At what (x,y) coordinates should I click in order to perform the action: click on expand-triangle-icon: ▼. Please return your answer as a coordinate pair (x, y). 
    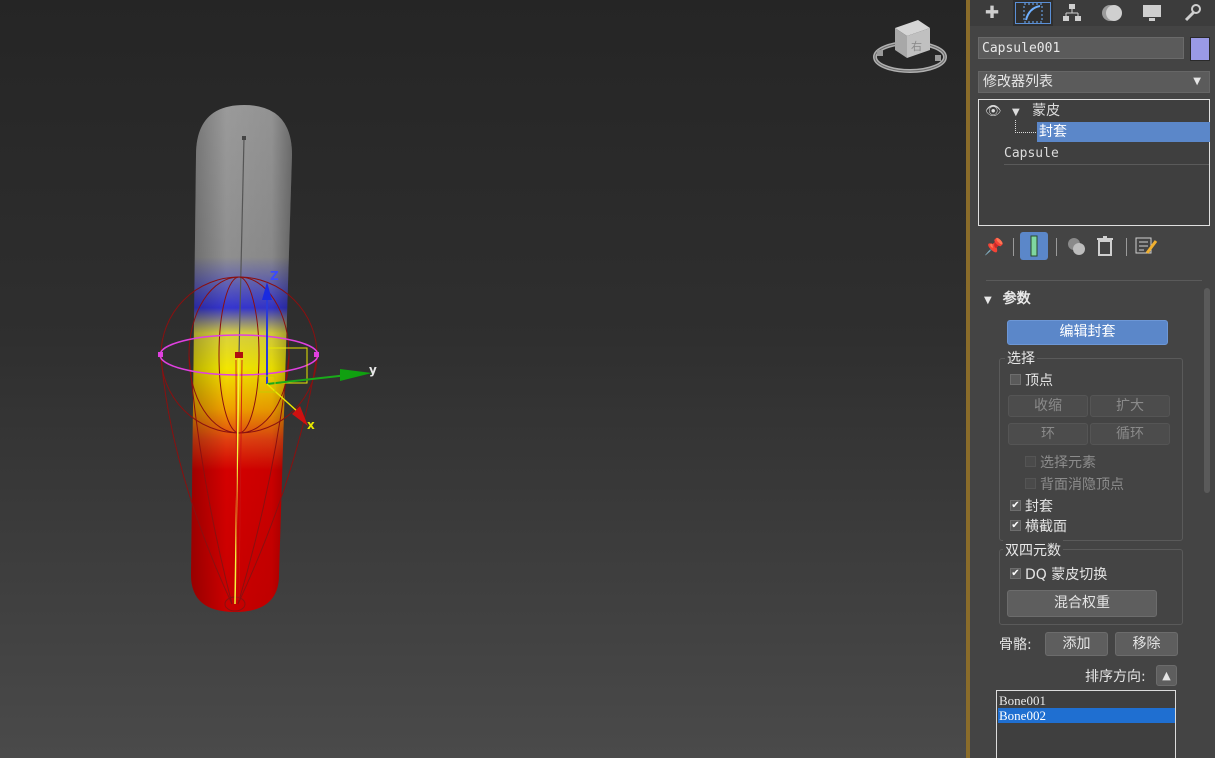
    Looking at the image, I should click on (1016, 112).